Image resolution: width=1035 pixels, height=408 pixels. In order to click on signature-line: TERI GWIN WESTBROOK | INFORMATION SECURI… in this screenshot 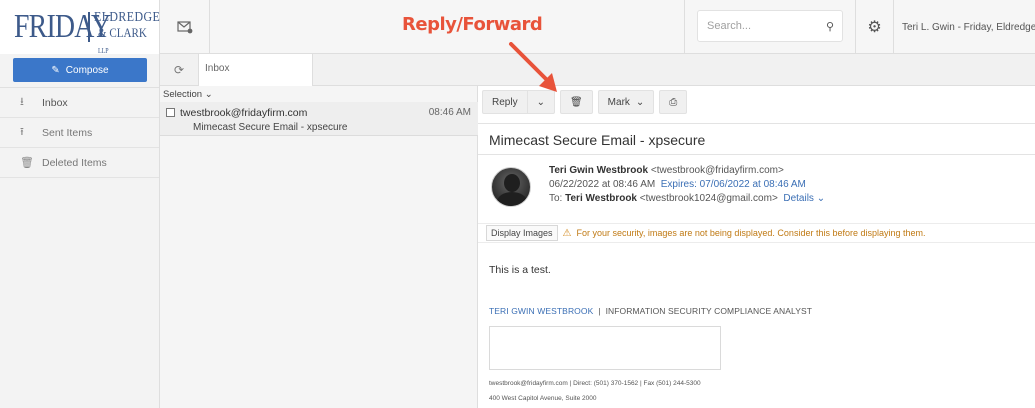, I will do `click(650, 311)`.